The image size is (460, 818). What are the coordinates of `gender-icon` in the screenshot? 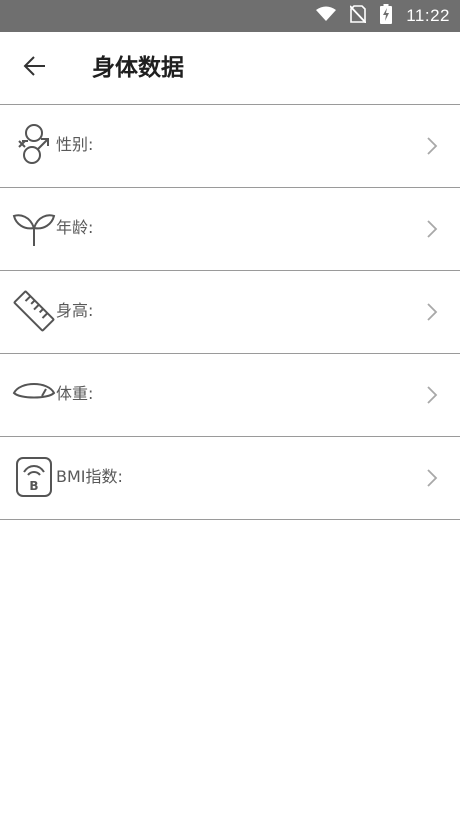 It's located at (34, 145).